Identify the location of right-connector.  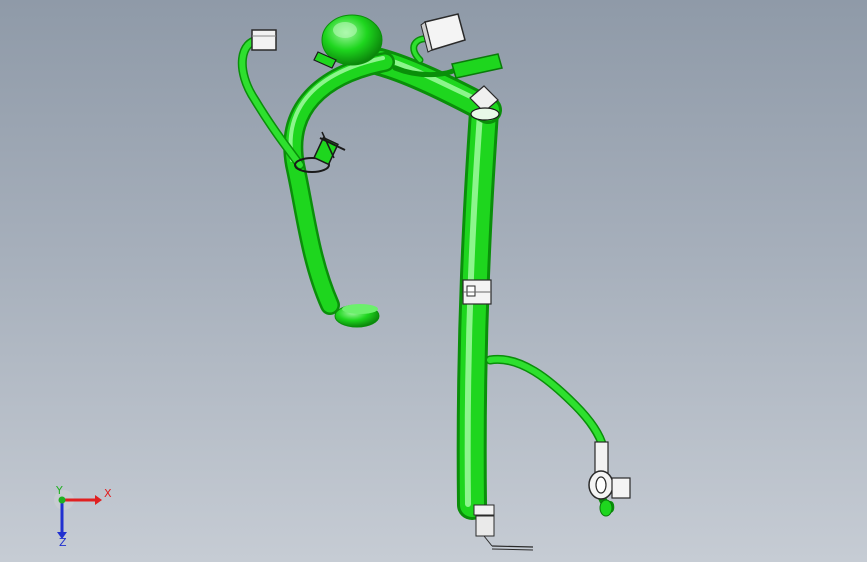
(609, 479).